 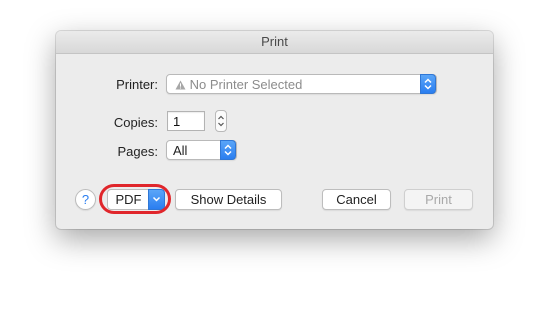 What do you see at coordinates (186, 121) in the screenshot?
I see `copies-field: 1` at bounding box center [186, 121].